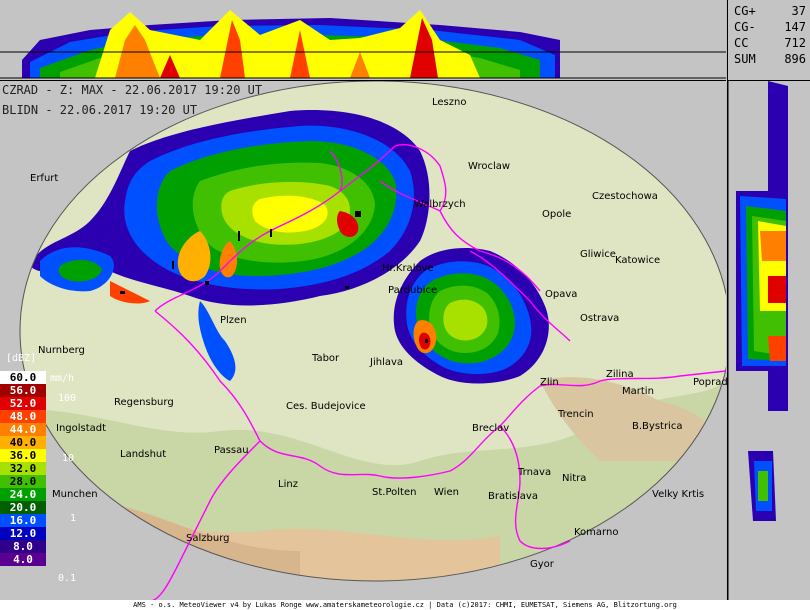  I want to click on legend-row: 44.0, so click(23, 429).